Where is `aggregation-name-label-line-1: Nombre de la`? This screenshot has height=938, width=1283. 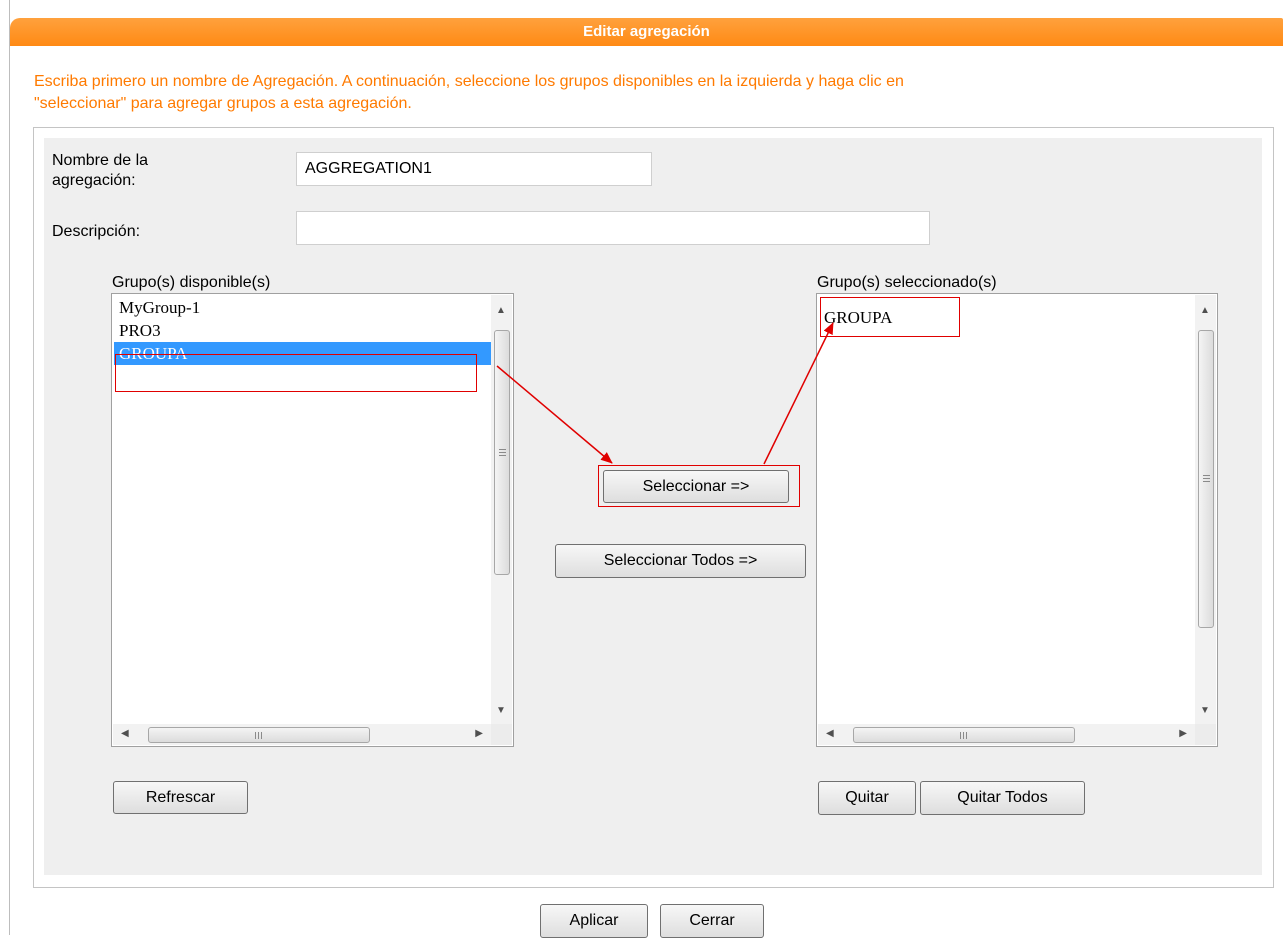
aggregation-name-label-line-1: Nombre de la is located at coordinates (100, 160).